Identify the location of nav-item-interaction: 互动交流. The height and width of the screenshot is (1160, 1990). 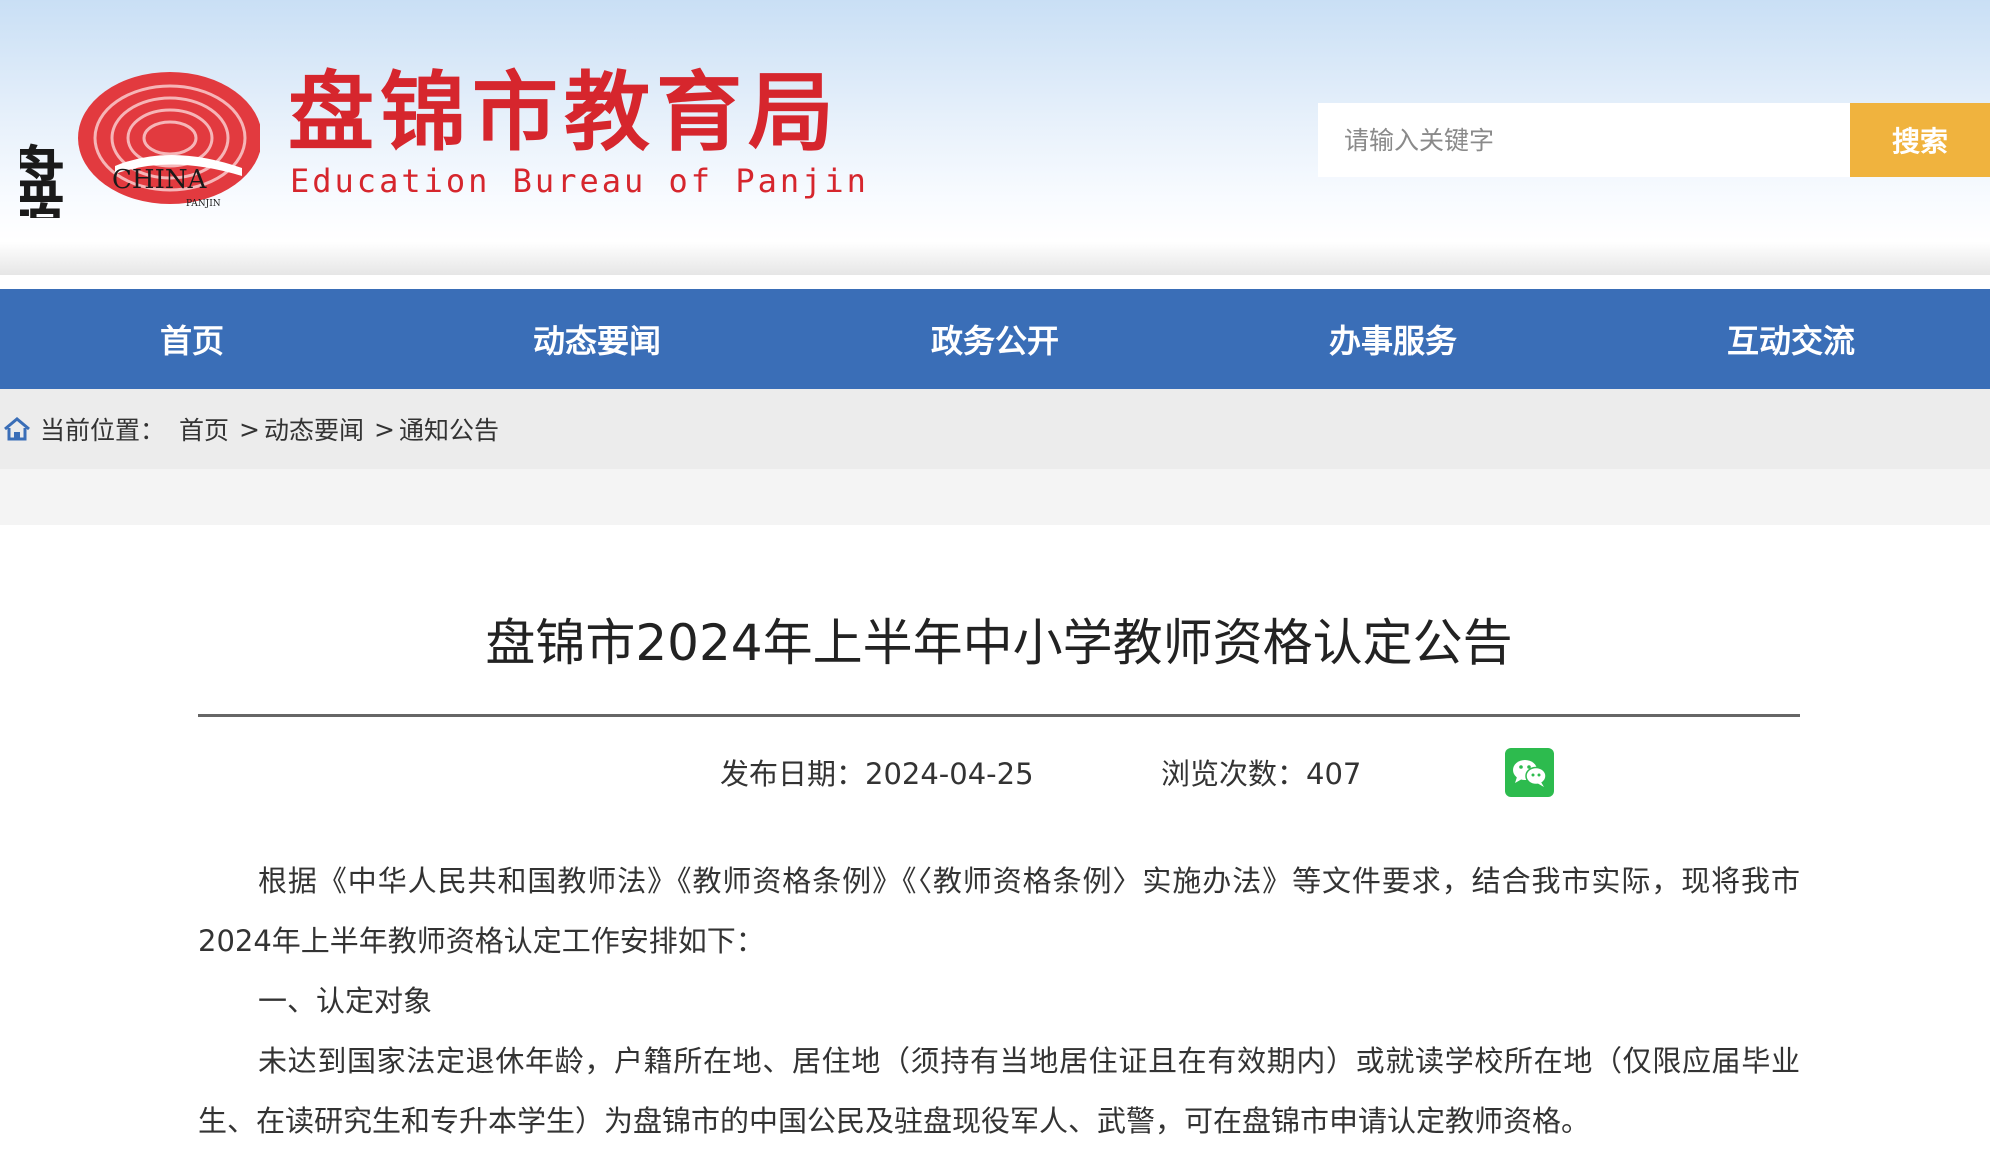
(1791, 339).